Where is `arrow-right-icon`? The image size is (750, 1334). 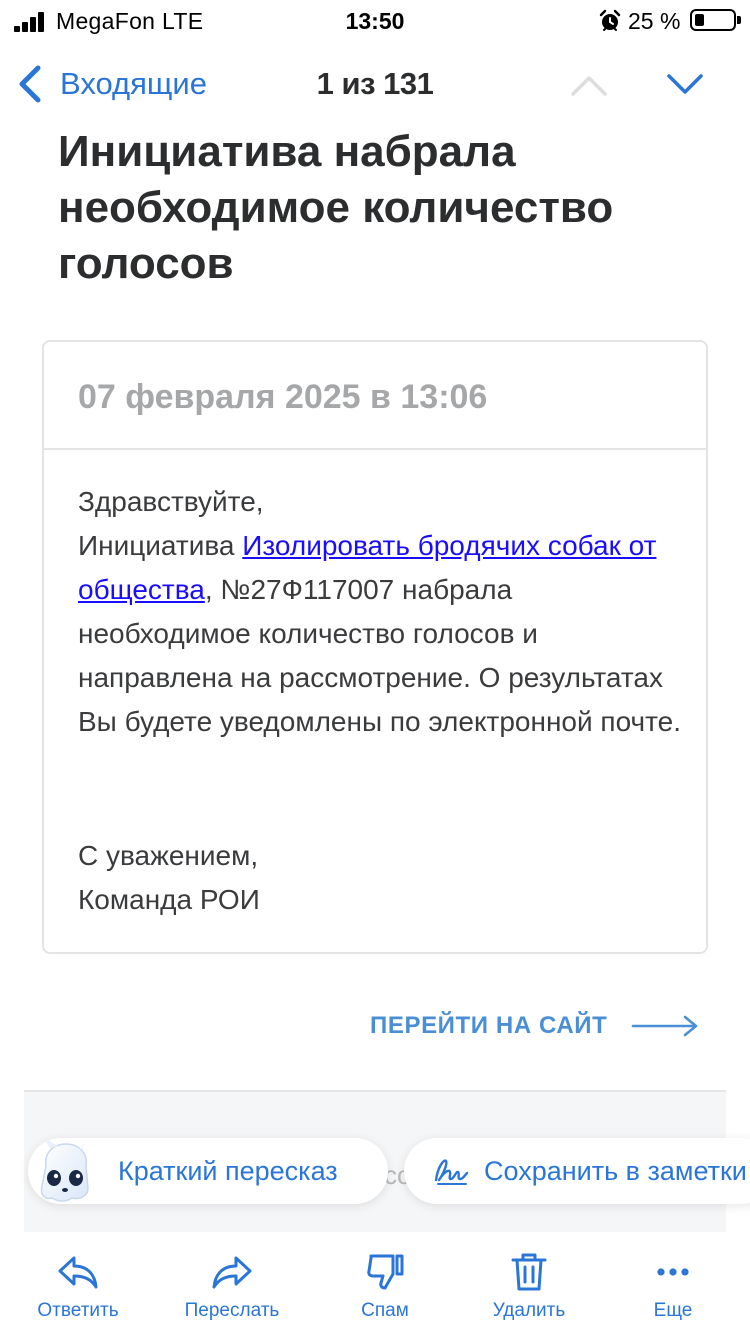 arrow-right-icon is located at coordinates (665, 1026).